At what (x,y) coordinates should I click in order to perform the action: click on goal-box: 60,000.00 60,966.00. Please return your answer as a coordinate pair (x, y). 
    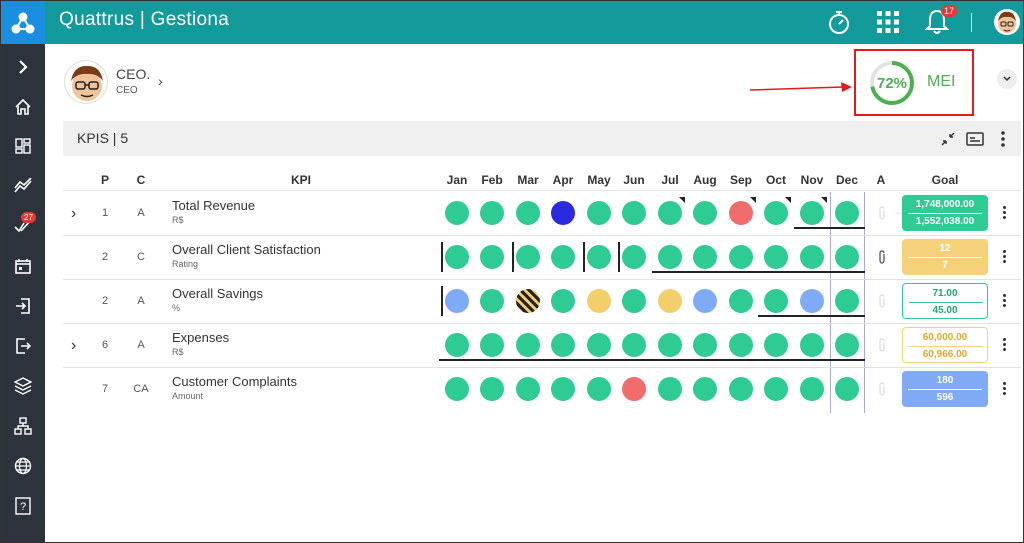
    Looking at the image, I should click on (945, 345).